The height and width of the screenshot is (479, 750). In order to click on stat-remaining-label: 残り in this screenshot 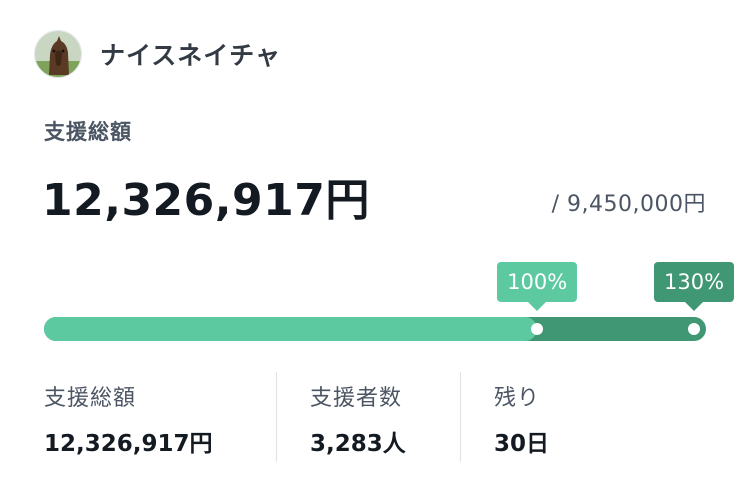, I will do `click(517, 398)`.